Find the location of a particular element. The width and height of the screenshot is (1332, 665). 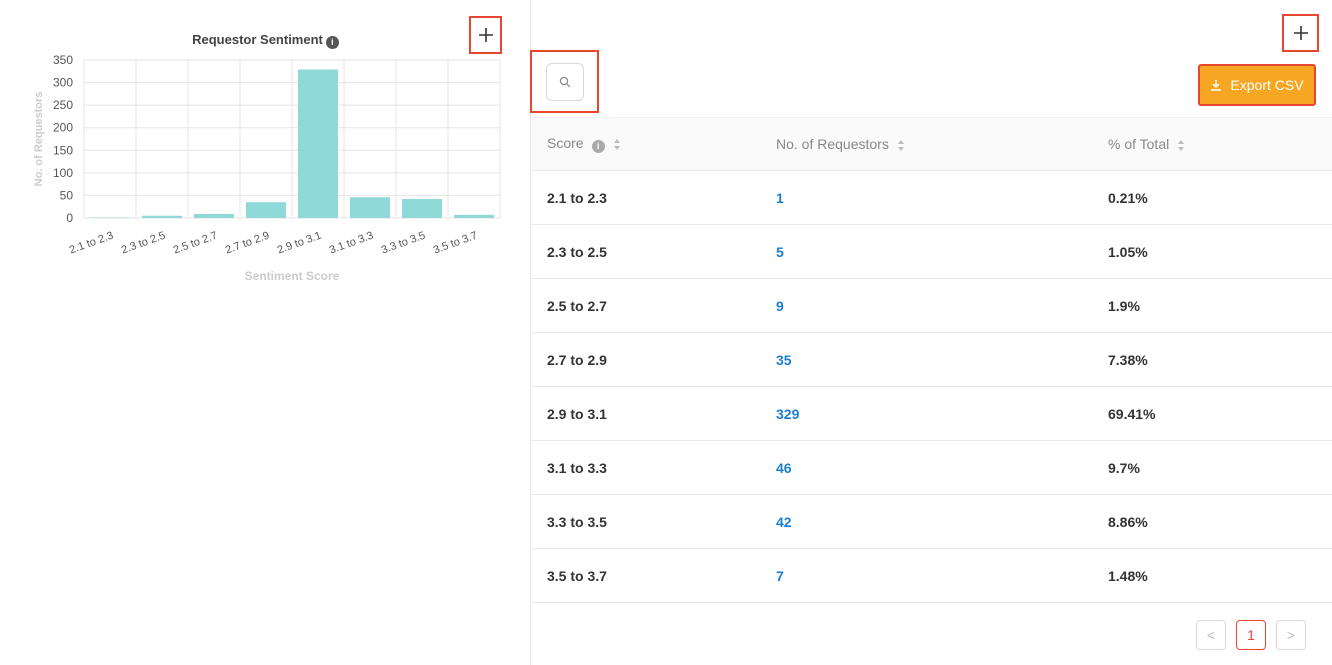

requestors-link: 329 is located at coordinates (787, 414).